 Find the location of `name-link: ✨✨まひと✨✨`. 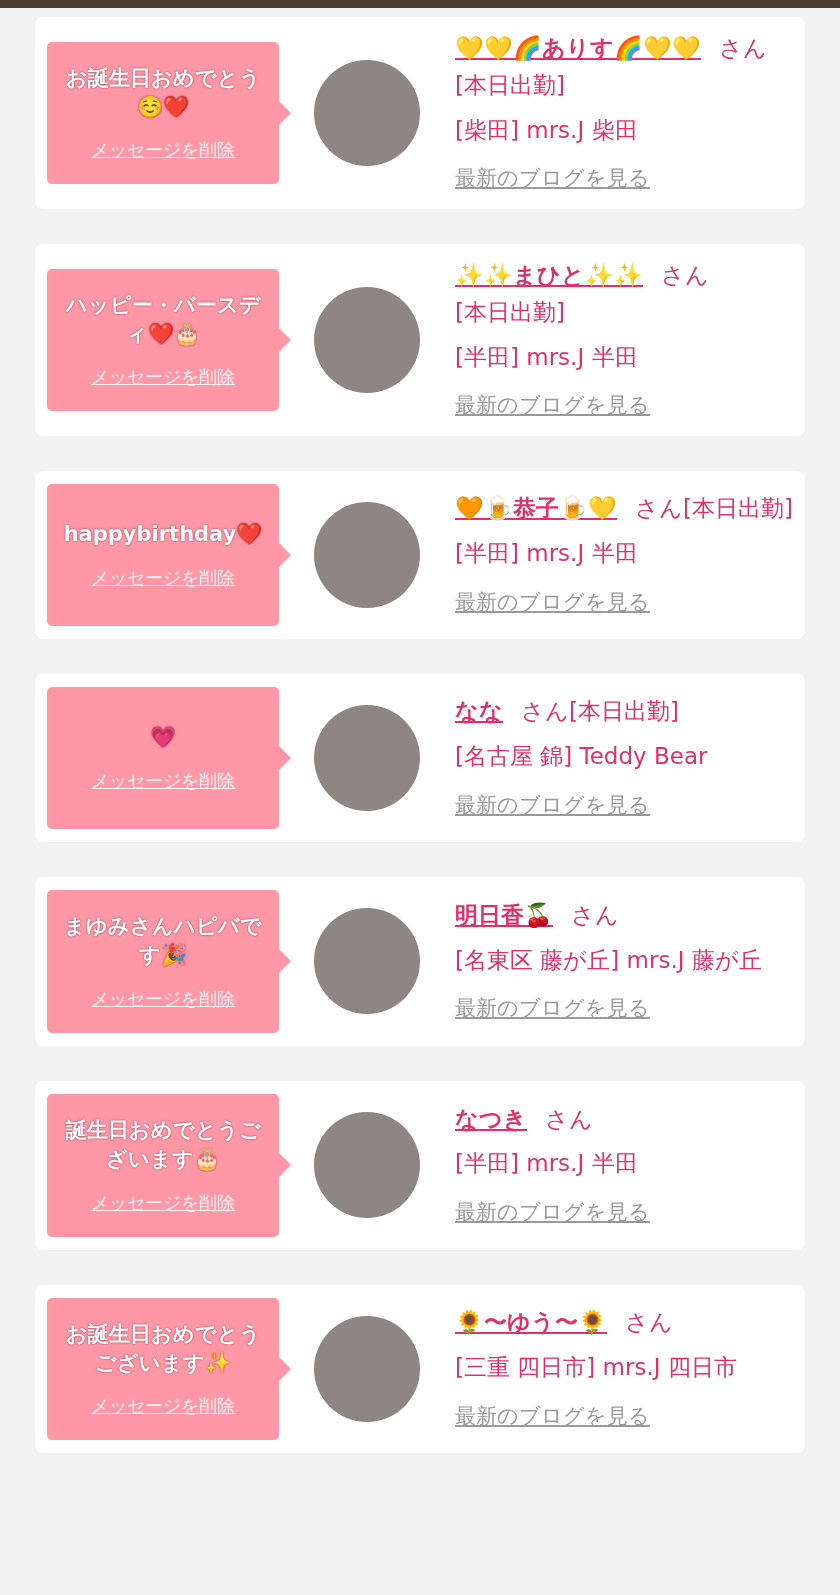

name-link: ✨✨まひと✨✨ is located at coordinates (549, 275).